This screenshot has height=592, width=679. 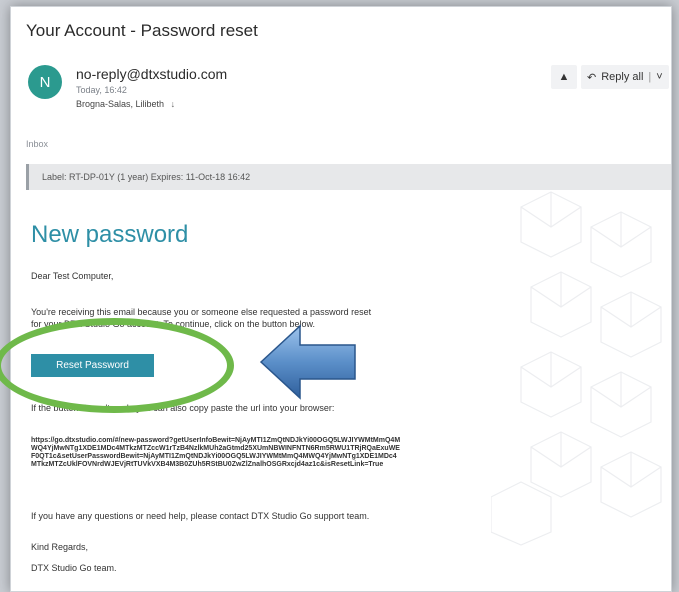 What do you see at coordinates (117, 365) in the screenshot?
I see `annotation-ring` at bounding box center [117, 365].